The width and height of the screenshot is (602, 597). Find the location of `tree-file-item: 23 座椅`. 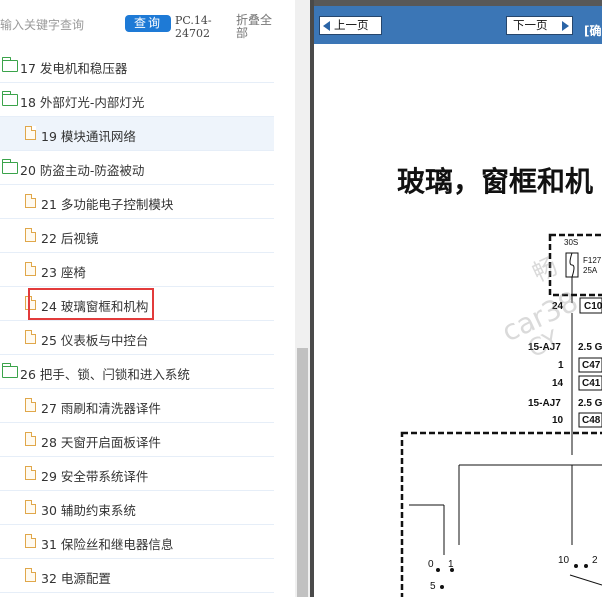

tree-file-item: 23 座椅 is located at coordinates (137, 270).